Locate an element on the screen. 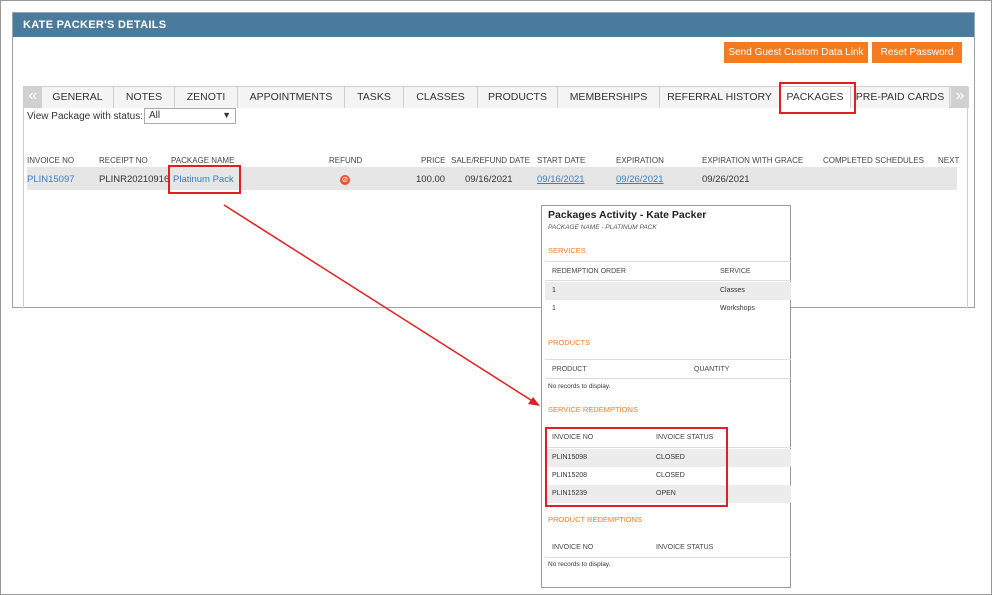 Image resolution: width=992 pixels, height=595 pixels. callout-arrow is located at coordinates (381, 305).